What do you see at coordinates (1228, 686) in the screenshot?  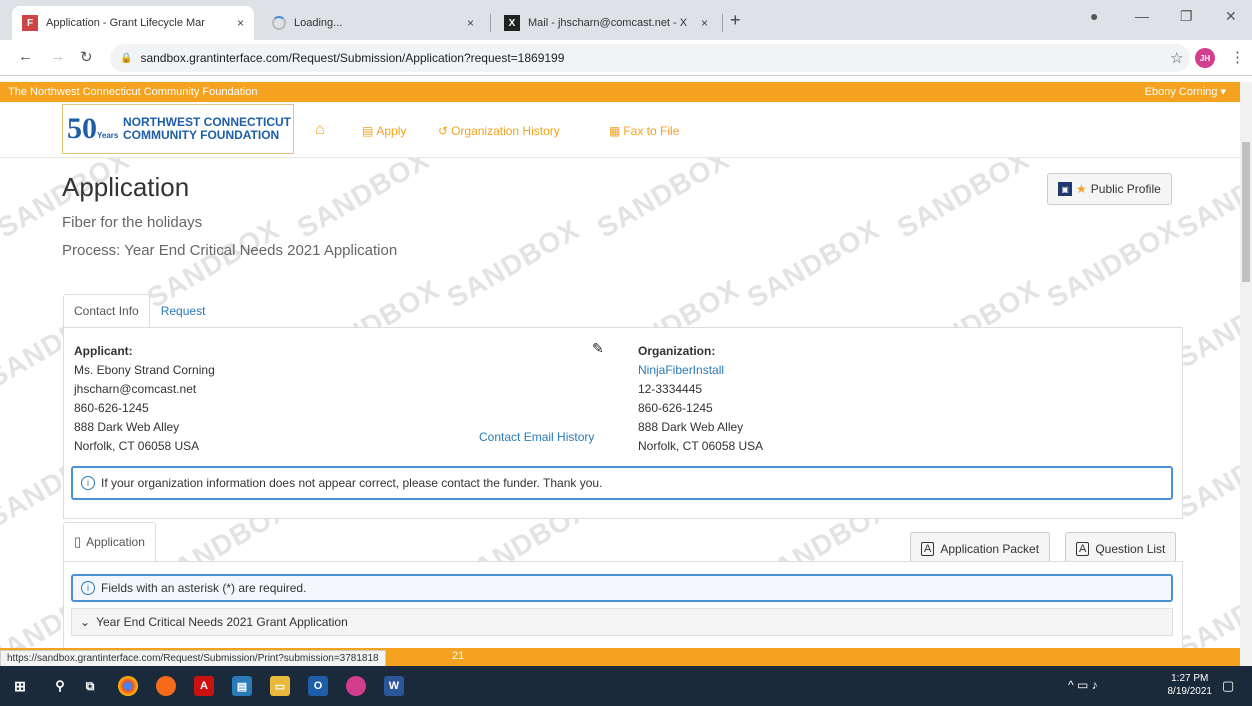 I see `notification-icon: ▢` at bounding box center [1228, 686].